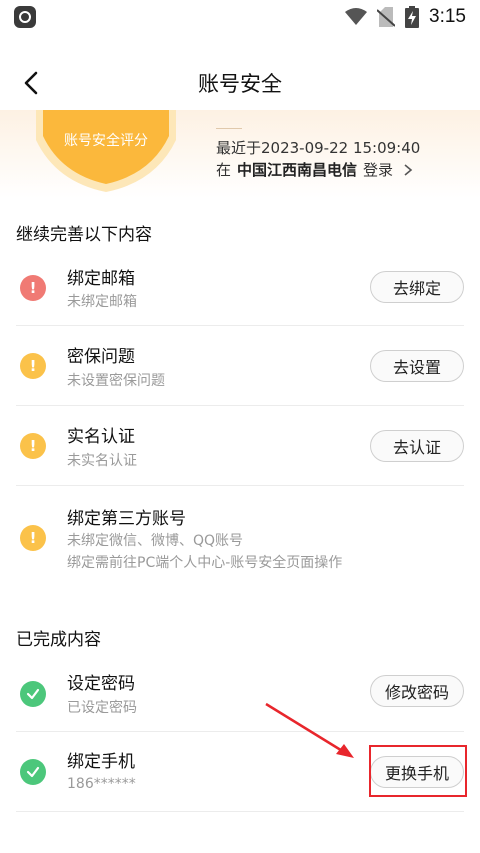 Image resolution: width=480 pixels, height=853 pixels. I want to click on item-title: 实名认证, so click(101, 437).